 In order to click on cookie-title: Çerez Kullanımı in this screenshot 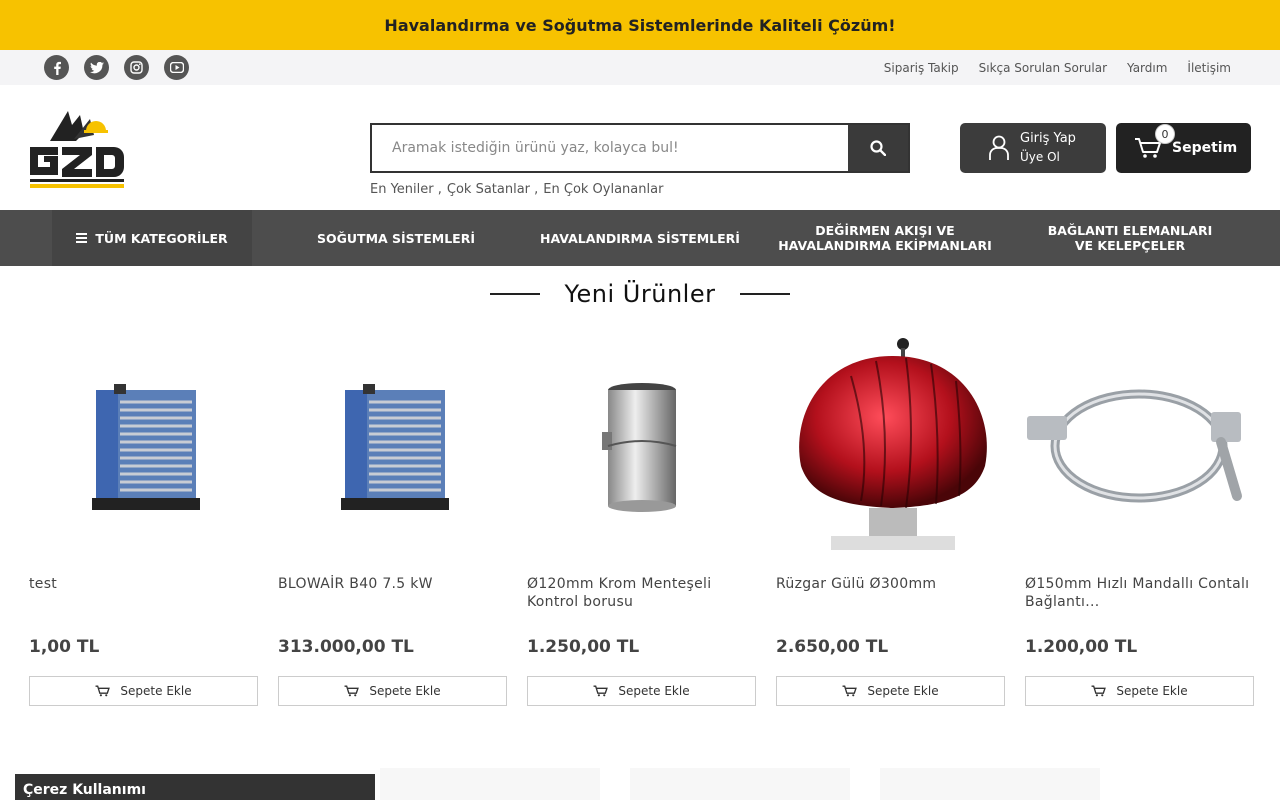, I will do `click(84, 790)`.